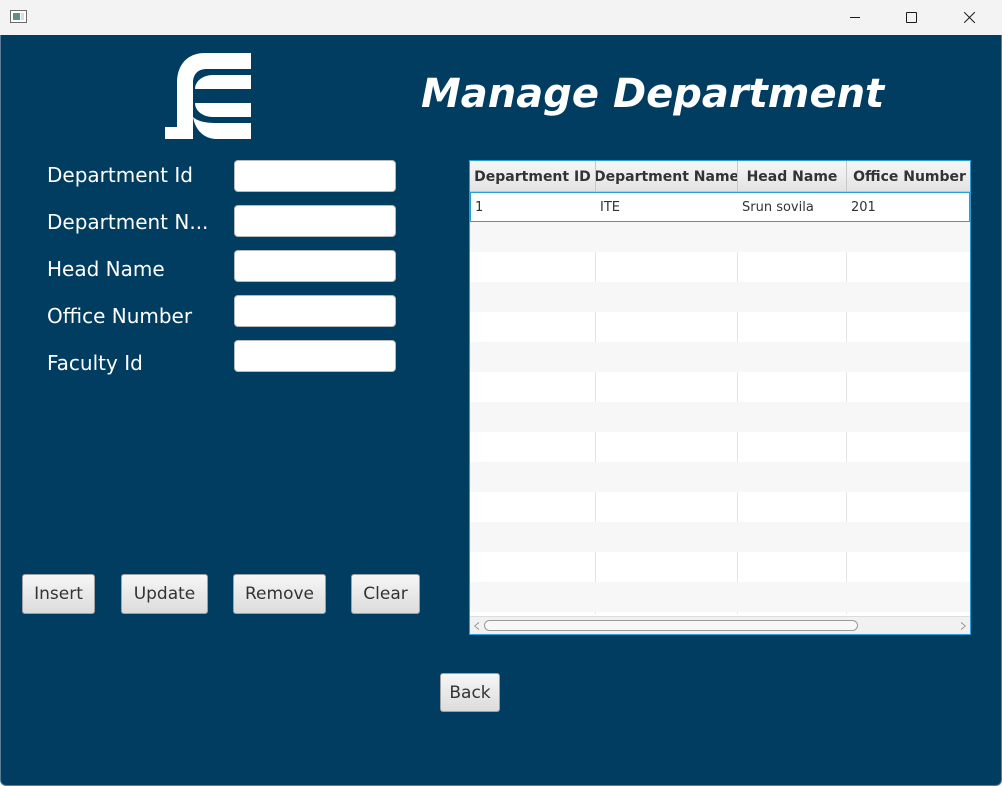 The image size is (1002, 786). What do you see at coordinates (315, 266) in the screenshot?
I see `head-name-input` at bounding box center [315, 266].